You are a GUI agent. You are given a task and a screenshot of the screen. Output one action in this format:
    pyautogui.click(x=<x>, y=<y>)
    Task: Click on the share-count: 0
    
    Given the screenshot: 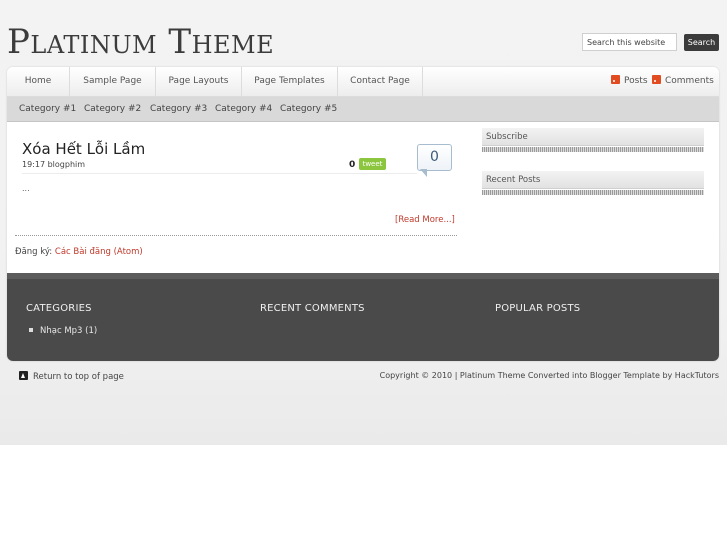 What is the action you would take?
    pyautogui.click(x=352, y=165)
    